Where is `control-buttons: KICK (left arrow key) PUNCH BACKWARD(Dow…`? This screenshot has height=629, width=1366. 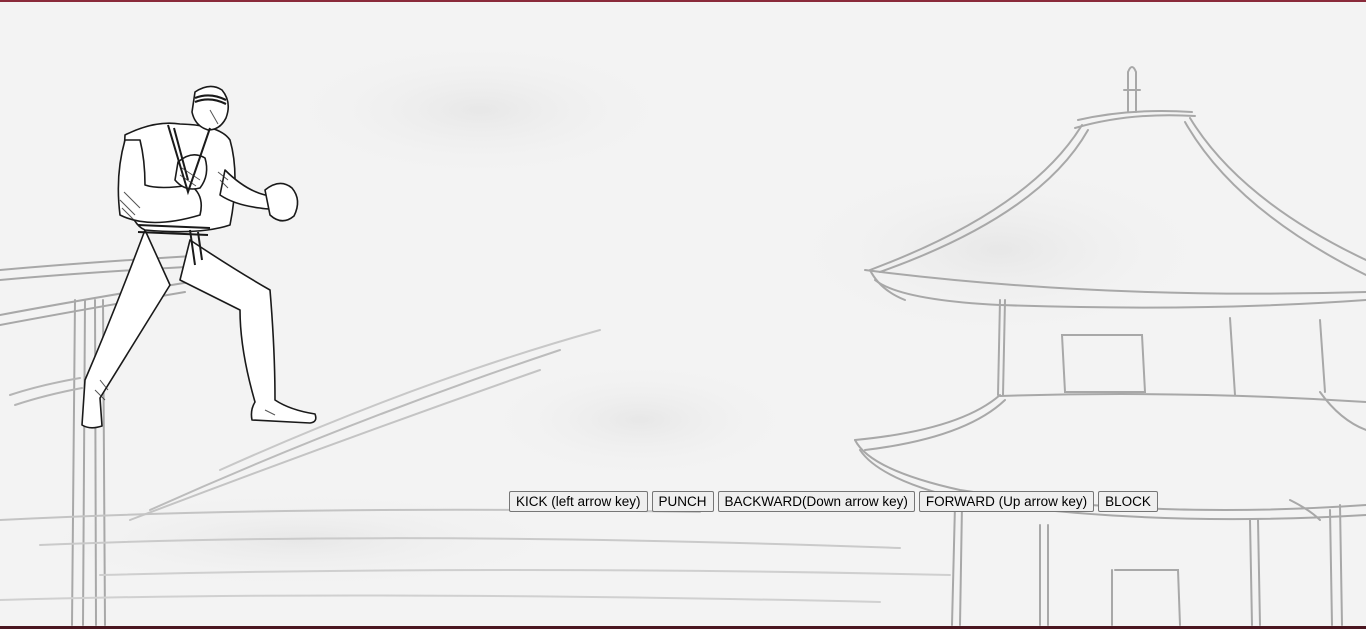
control-buttons: KICK (left arrow key) PUNCH BACKWARD(Dow… is located at coordinates (833, 501).